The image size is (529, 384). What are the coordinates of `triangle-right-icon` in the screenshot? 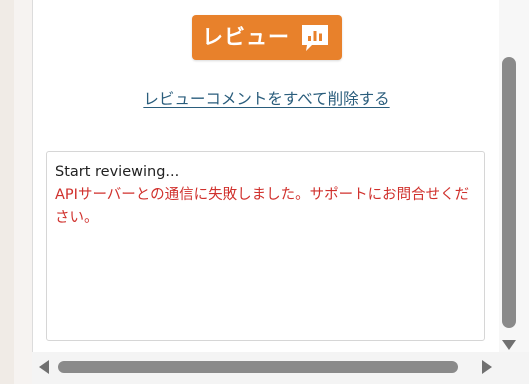 It's located at (487, 367).